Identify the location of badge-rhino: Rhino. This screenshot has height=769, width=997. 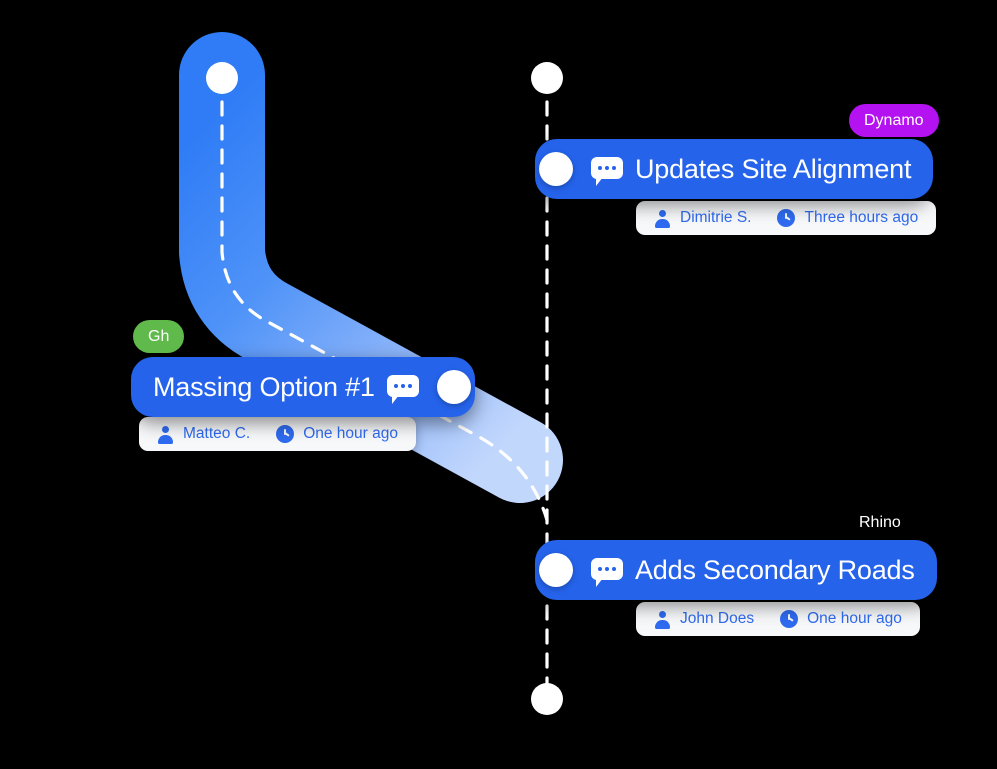
(880, 522).